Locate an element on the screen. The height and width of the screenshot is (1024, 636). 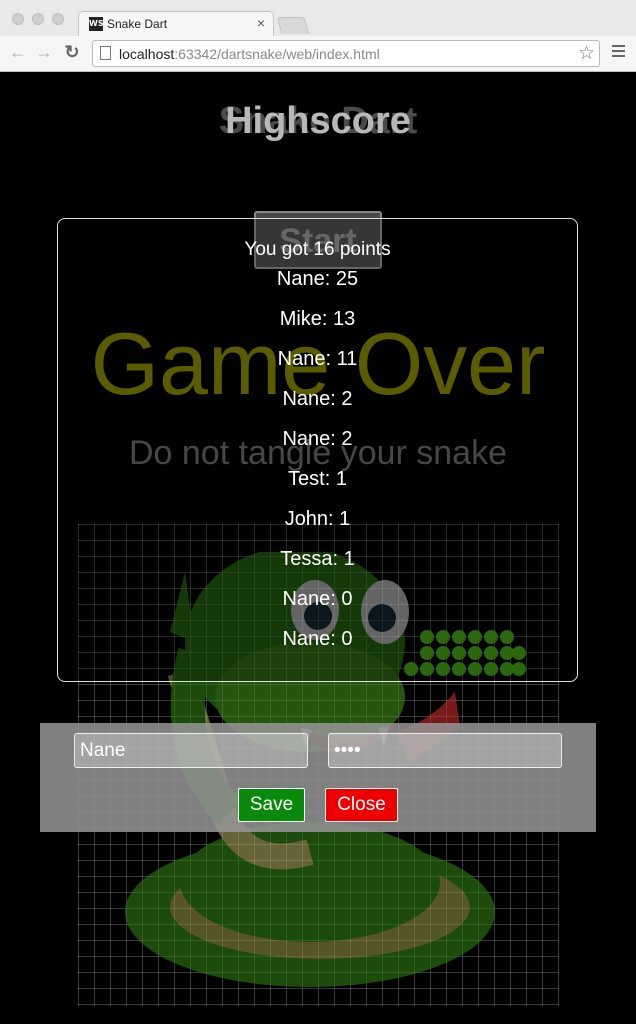
window-zoom-dot is located at coordinates (58, 19).